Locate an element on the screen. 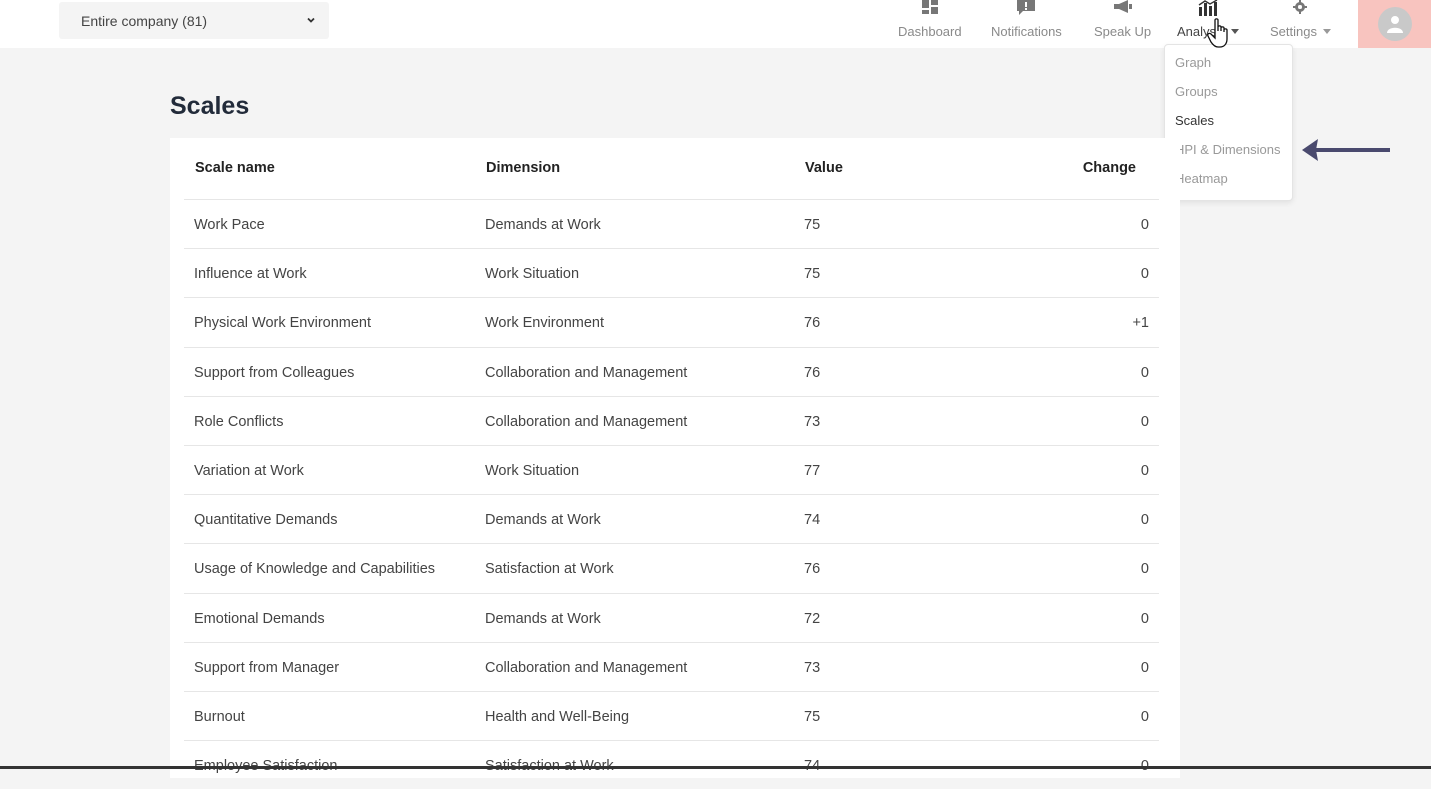 Image resolution: width=1431 pixels, height=789 pixels. table-row: Emotional Demands Demands at Work 72 0 is located at coordinates (671, 617).